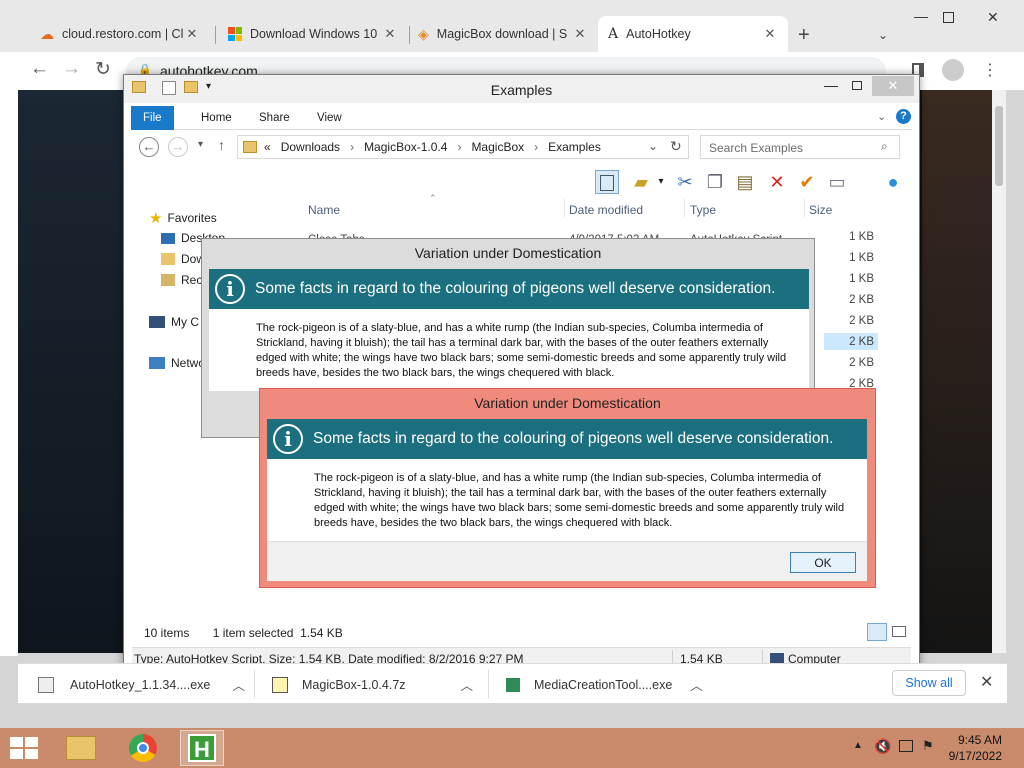  Describe the element at coordinates (274, 118) in the screenshot. I see `ribbon-tab-share: Share` at that location.